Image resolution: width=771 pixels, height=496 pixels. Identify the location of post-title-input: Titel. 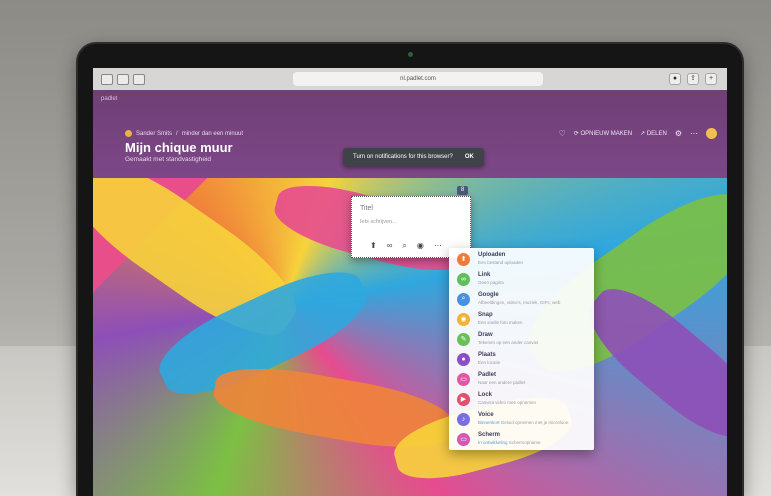
(366, 208).